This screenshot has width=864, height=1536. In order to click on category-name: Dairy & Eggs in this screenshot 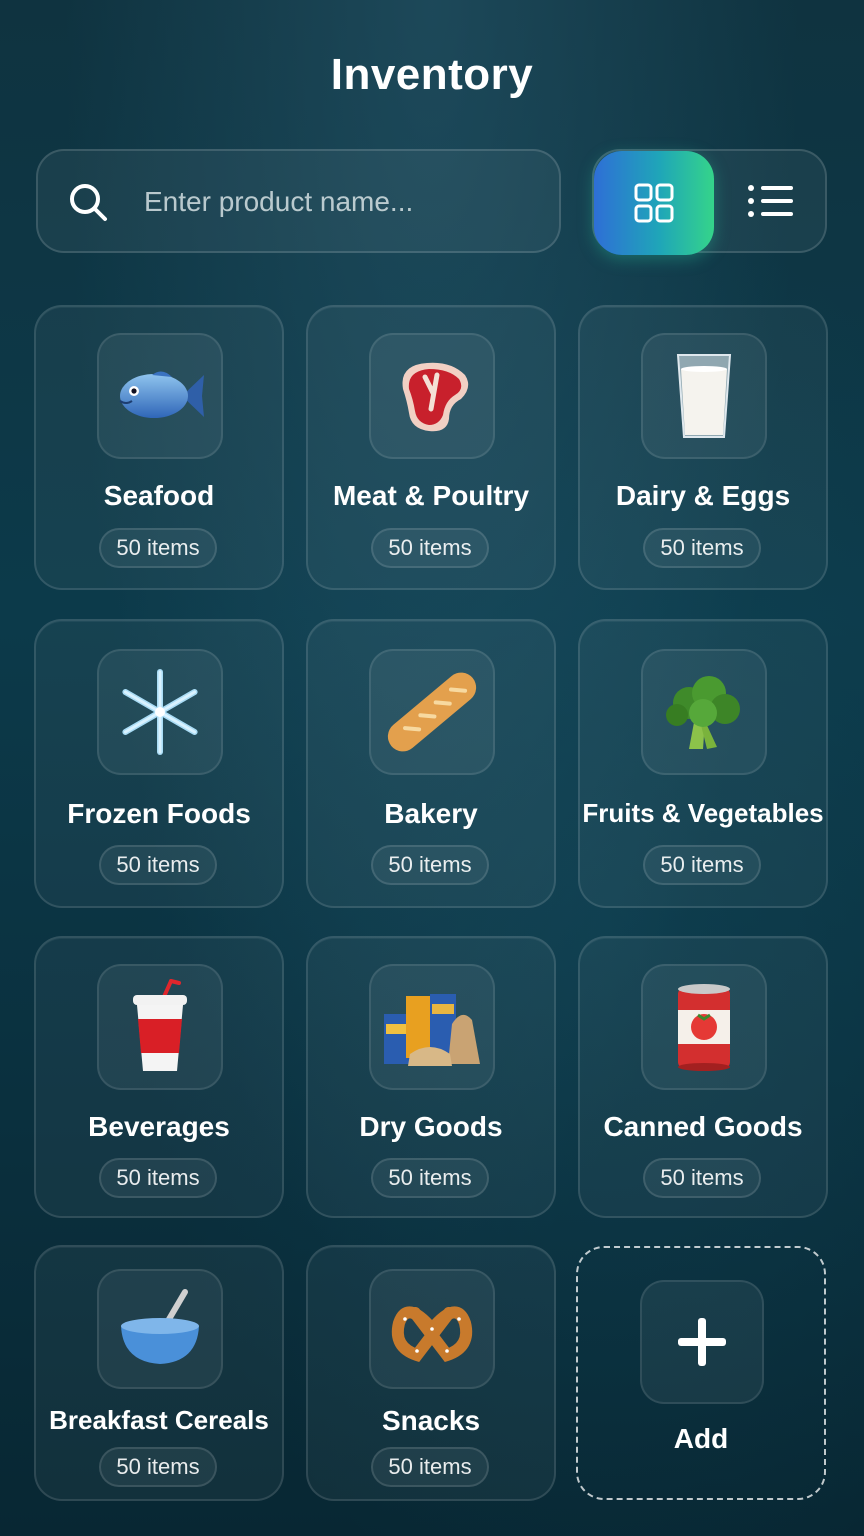, I will do `click(703, 495)`.